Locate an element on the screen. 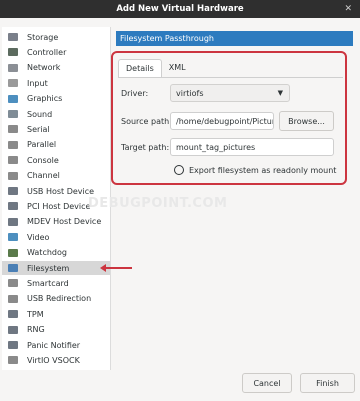 The height and width of the screenshot is (401, 360). hardware-item-tpm: TPM is located at coordinates (56, 314).